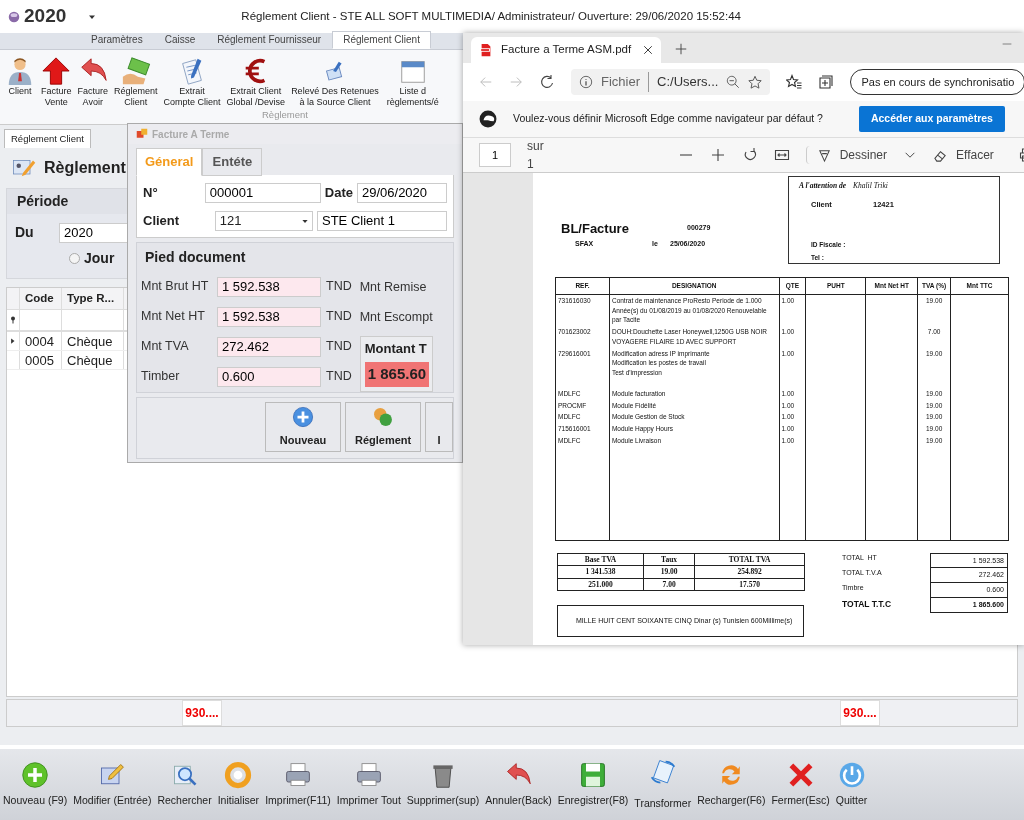  What do you see at coordinates (396, 348) in the screenshot?
I see `total-label: Montant T` at bounding box center [396, 348].